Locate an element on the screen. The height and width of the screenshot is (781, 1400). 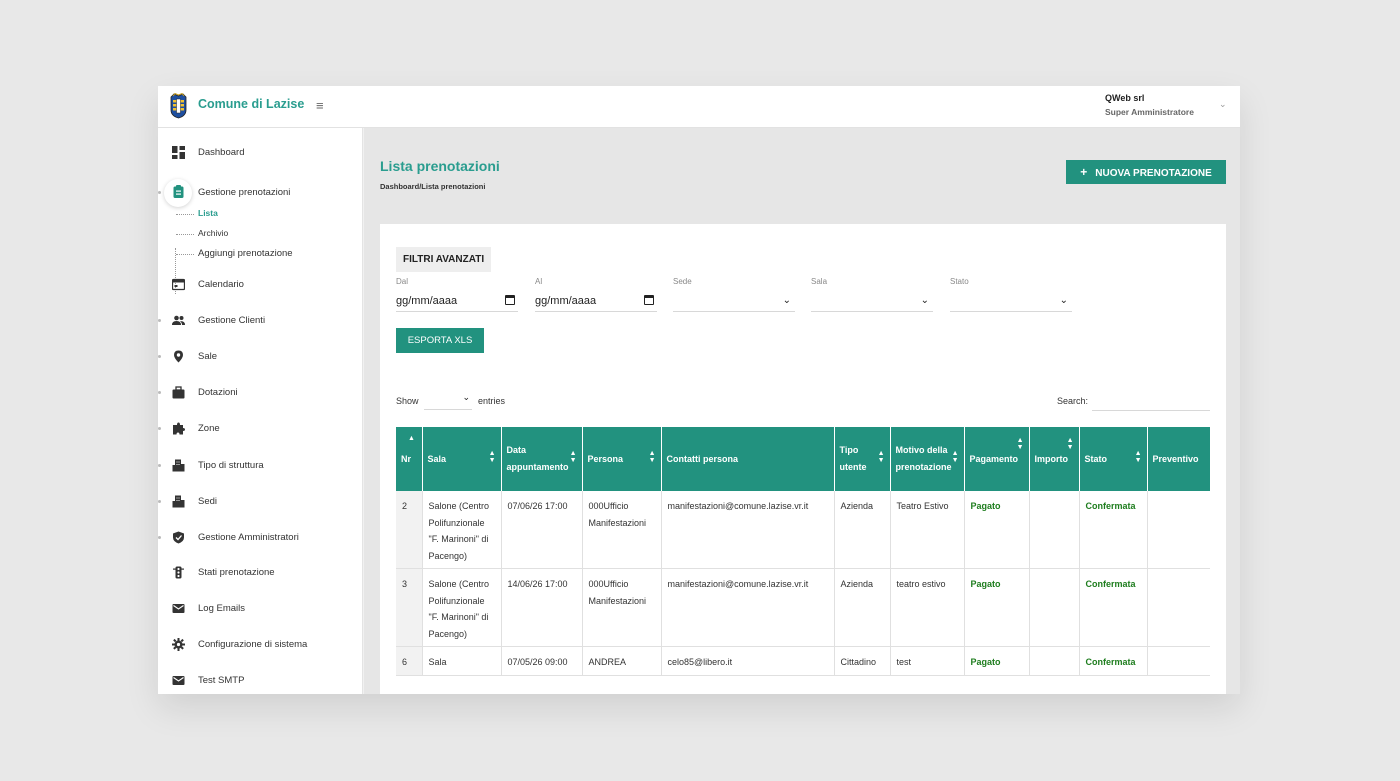
filter-label-sala: Sala is located at coordinates (819, 281).